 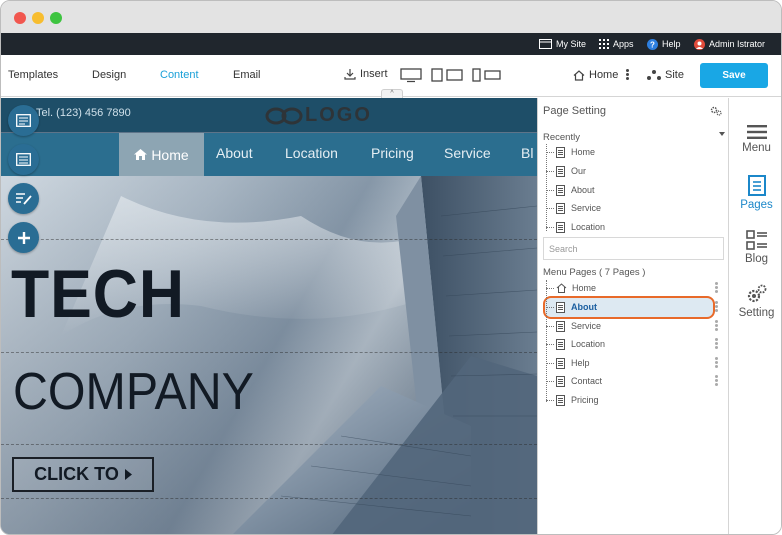 I want to click on tab-design: Design, so click(x=109, y=75).